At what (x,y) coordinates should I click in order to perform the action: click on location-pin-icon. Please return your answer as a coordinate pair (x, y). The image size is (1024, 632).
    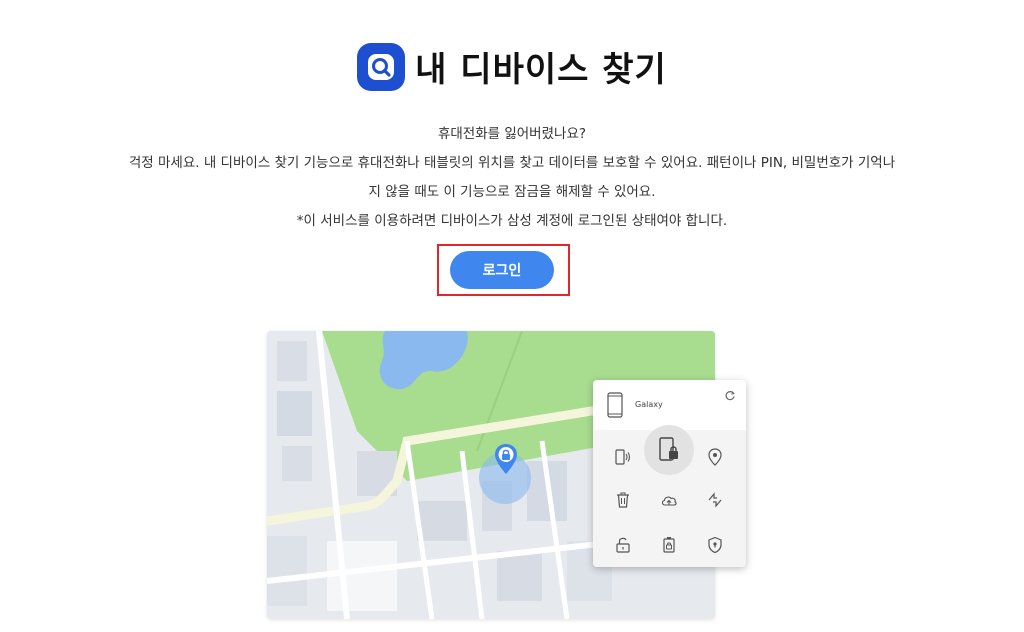
    Looking at the image, I should click on (506, 459).